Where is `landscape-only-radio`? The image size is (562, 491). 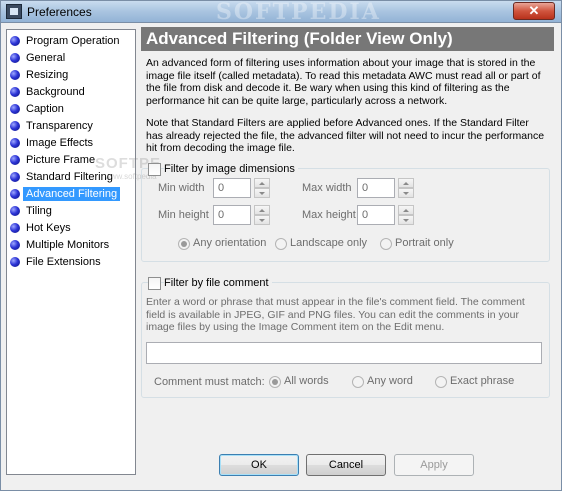
landscape-only-radio is located at coordinates (281, 244).